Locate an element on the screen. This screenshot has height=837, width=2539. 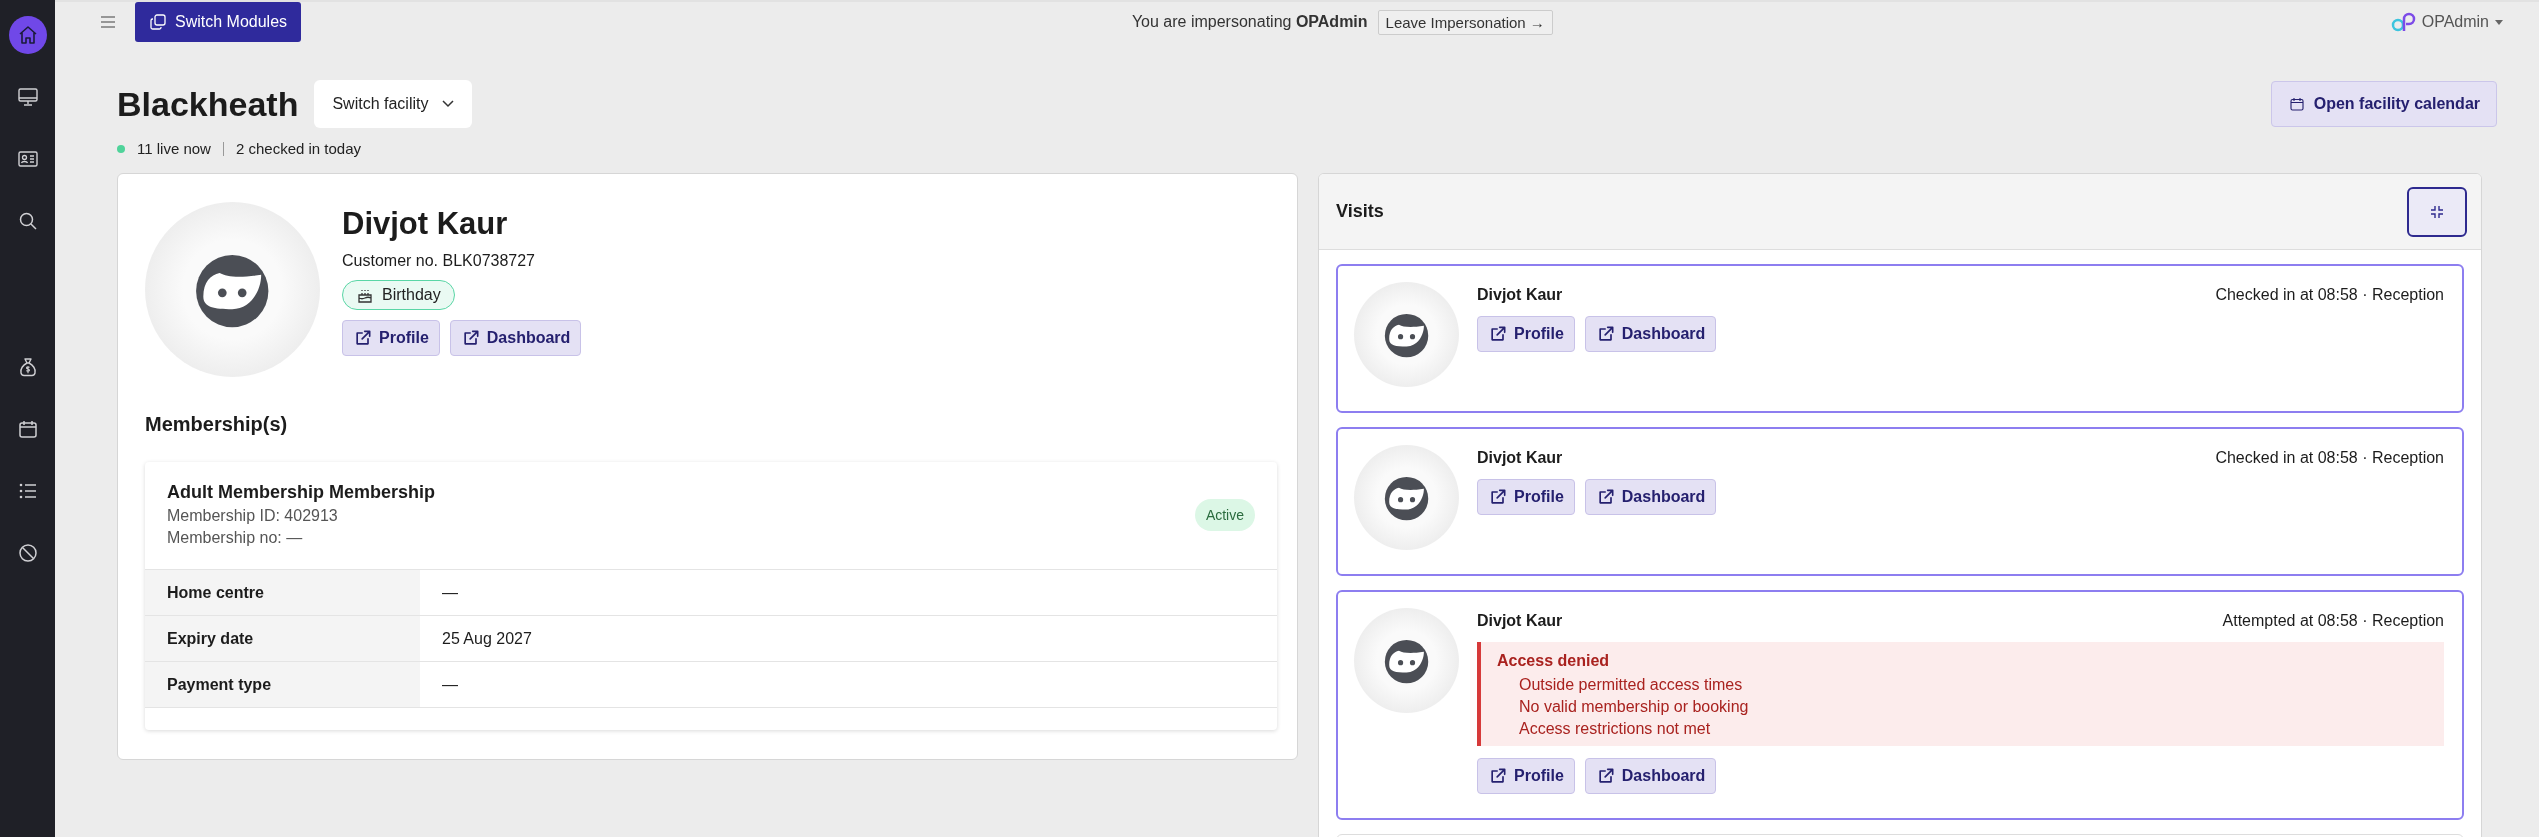
field-label: Expiry date is located at coordinates (282, 638).